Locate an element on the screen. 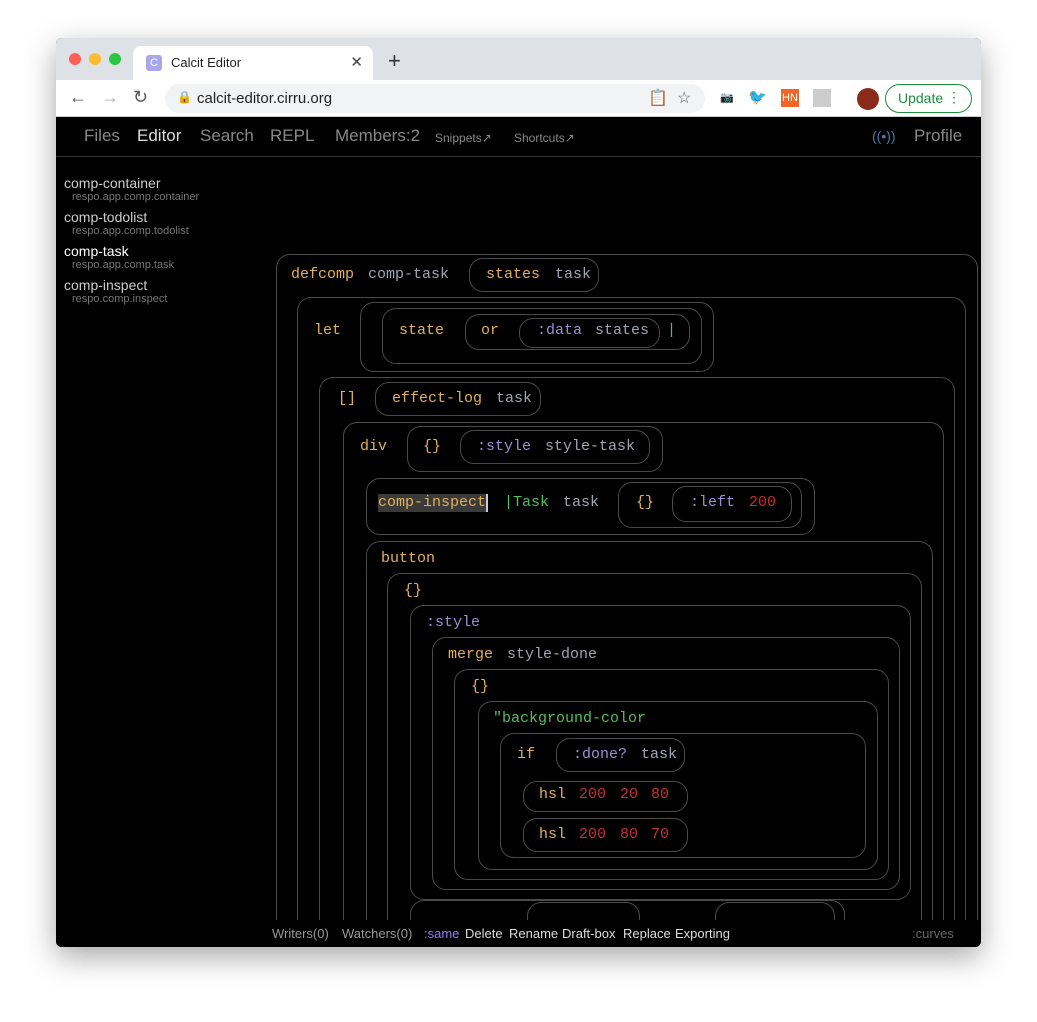  reload-icon: ↻ is located at coordinates (140, 97).